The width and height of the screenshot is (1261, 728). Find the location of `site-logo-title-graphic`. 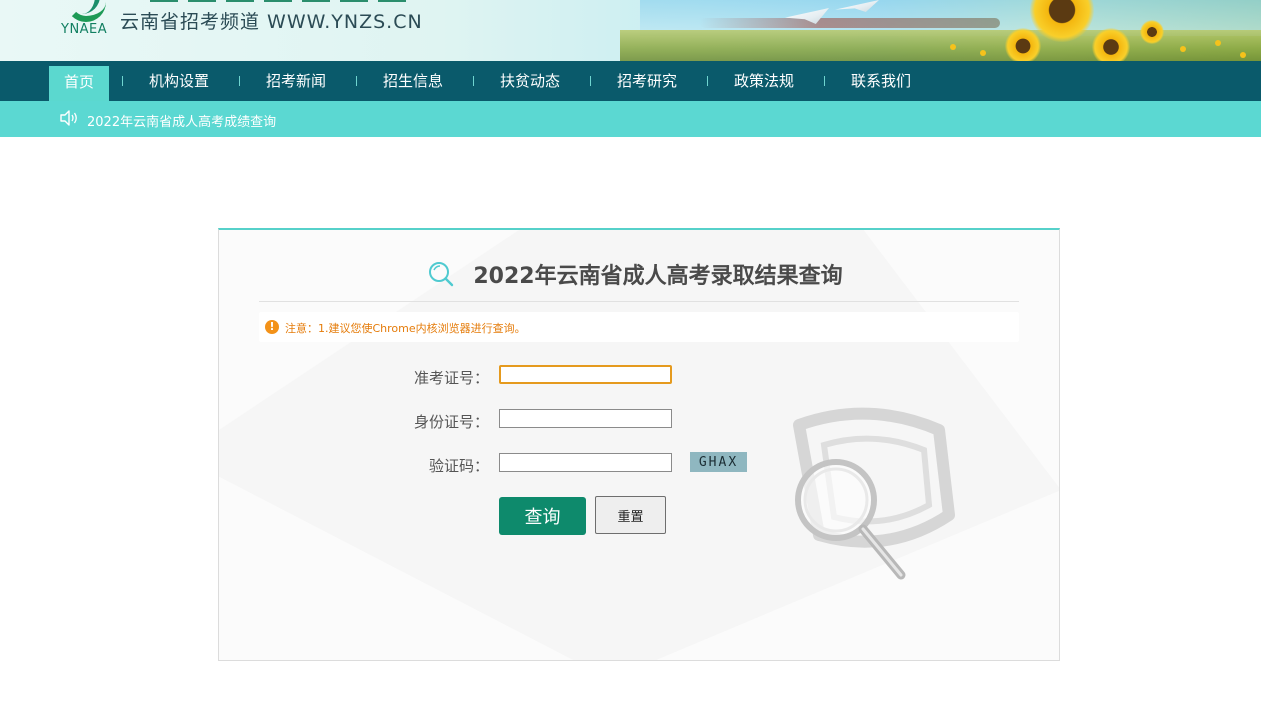

site-logo-title-graphic is located at coordinates (280, 1).